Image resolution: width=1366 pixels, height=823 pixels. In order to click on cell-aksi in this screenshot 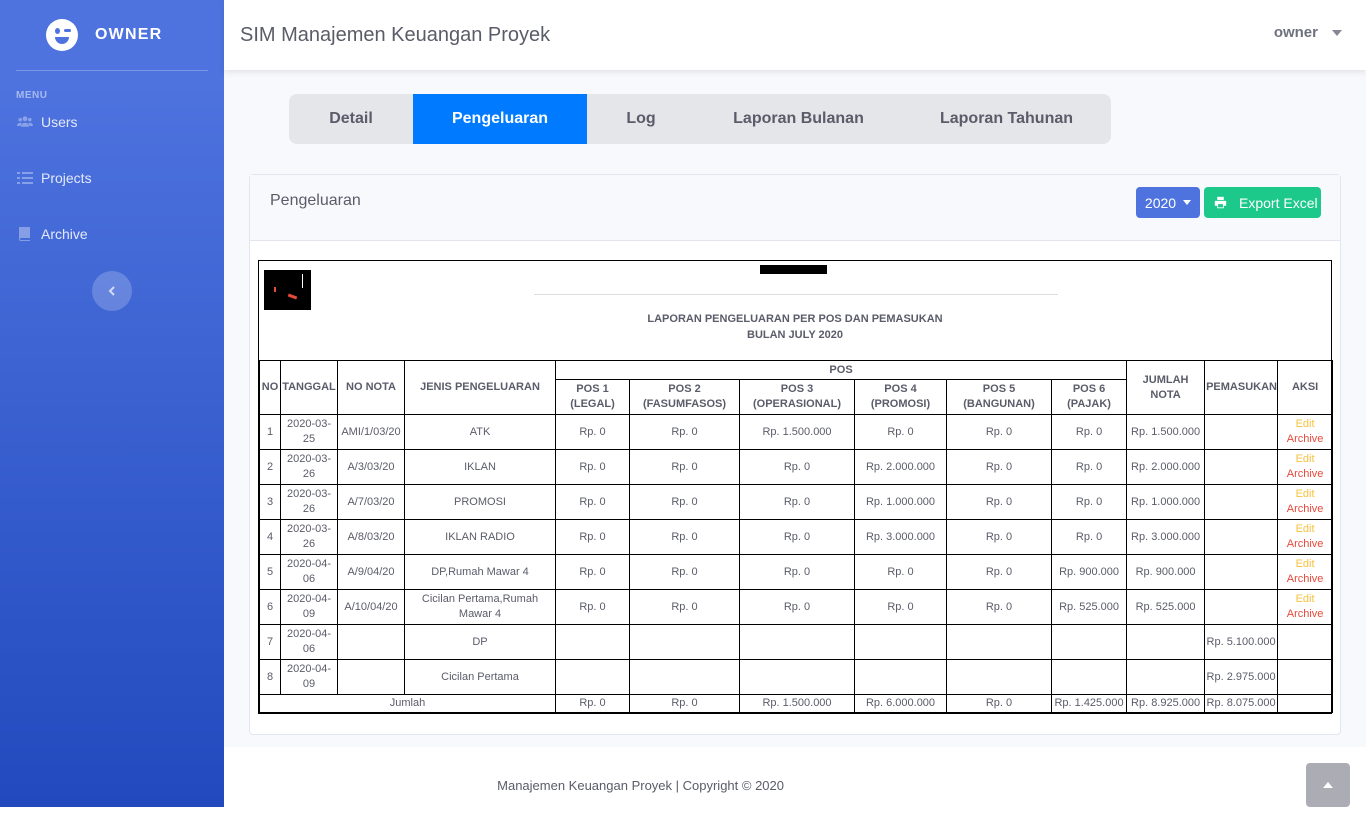, I will do `click(1305, 642)`.